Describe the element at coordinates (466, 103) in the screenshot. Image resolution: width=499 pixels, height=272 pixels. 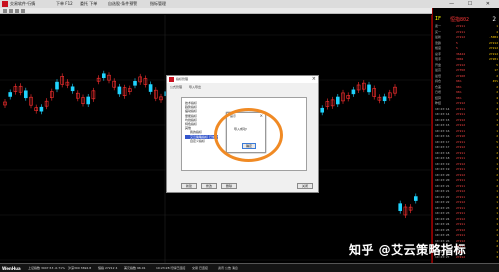
I see `quote-row: 昨结 27212 1` at that location.